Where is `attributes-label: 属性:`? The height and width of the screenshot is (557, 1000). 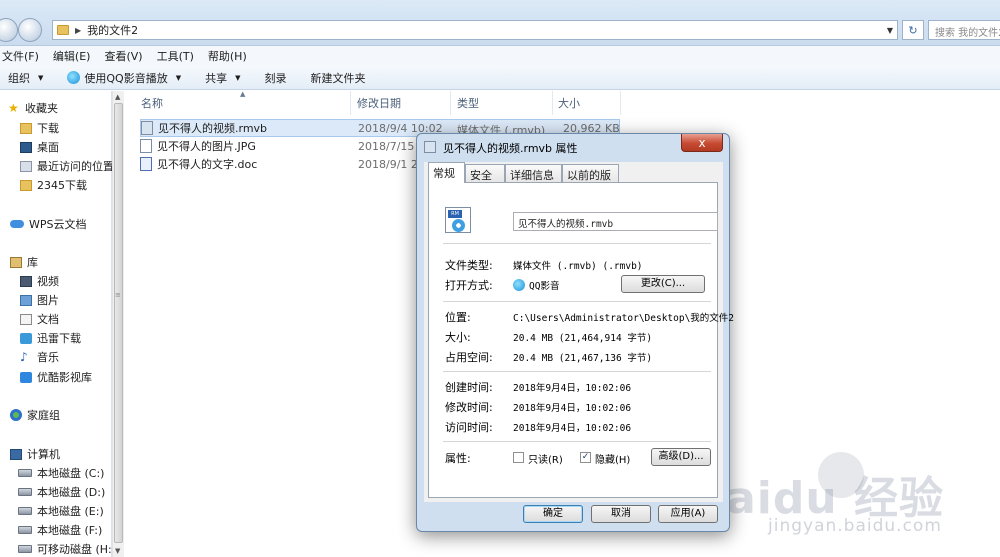 attributes-label: 属性: is located at coordinates (458, 458).